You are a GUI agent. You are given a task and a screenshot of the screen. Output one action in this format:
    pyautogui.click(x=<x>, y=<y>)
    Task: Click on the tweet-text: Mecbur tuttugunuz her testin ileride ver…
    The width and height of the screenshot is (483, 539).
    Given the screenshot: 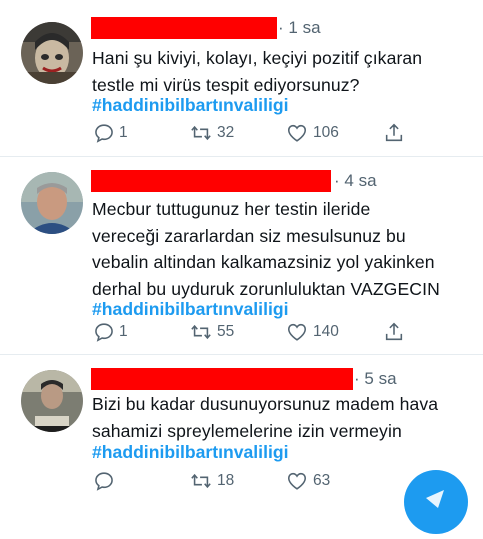 What is the action you would take?
    pyautogui.click(x=266, y=249)
    